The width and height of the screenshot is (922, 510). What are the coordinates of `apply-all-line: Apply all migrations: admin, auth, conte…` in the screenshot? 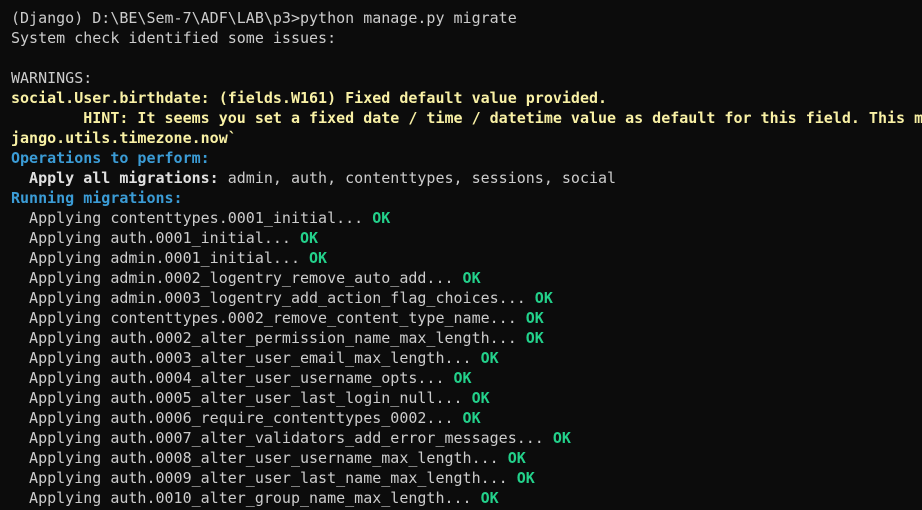 It's located at (466, 178).